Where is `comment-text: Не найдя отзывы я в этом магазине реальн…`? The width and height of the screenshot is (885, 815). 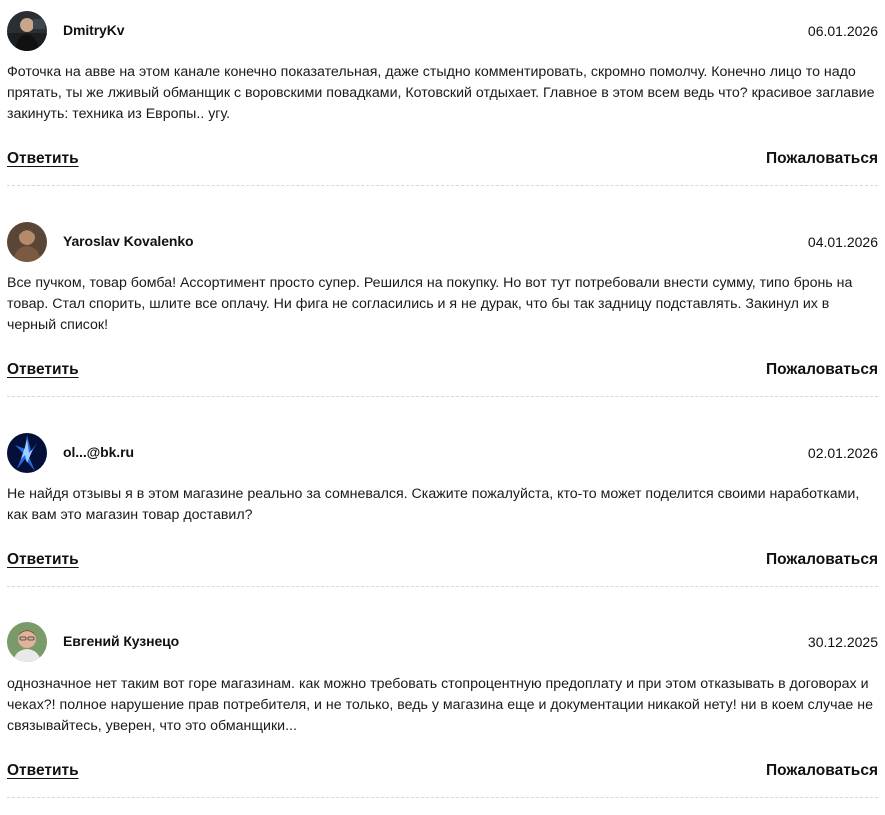 comment-text: Не найдя отзывы я в этом магазине реальн… is located at coordinates (433, 504).